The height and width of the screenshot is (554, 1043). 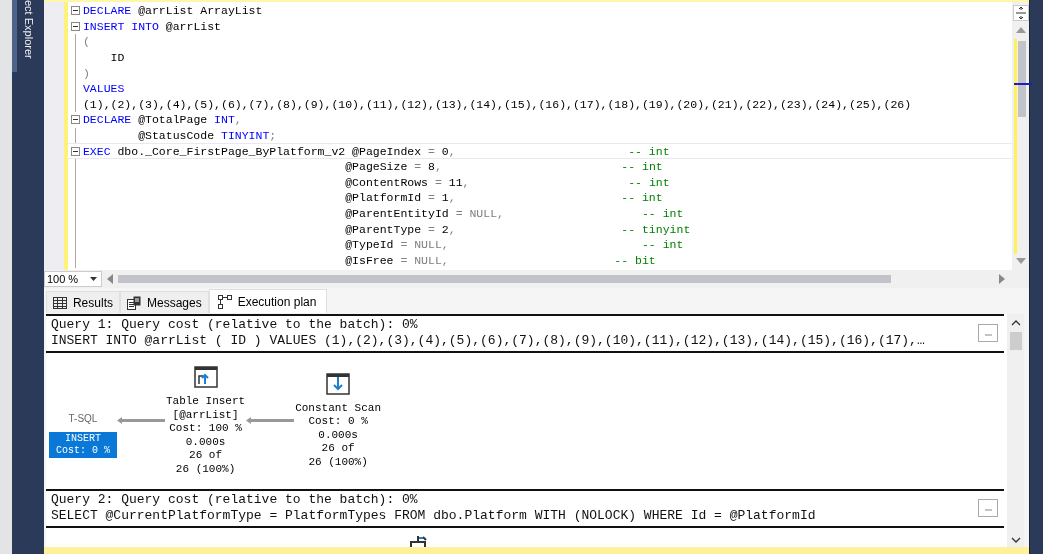 I want to click on code-line: @PlatformId = 1, -- int, so click(x=503, y=198).